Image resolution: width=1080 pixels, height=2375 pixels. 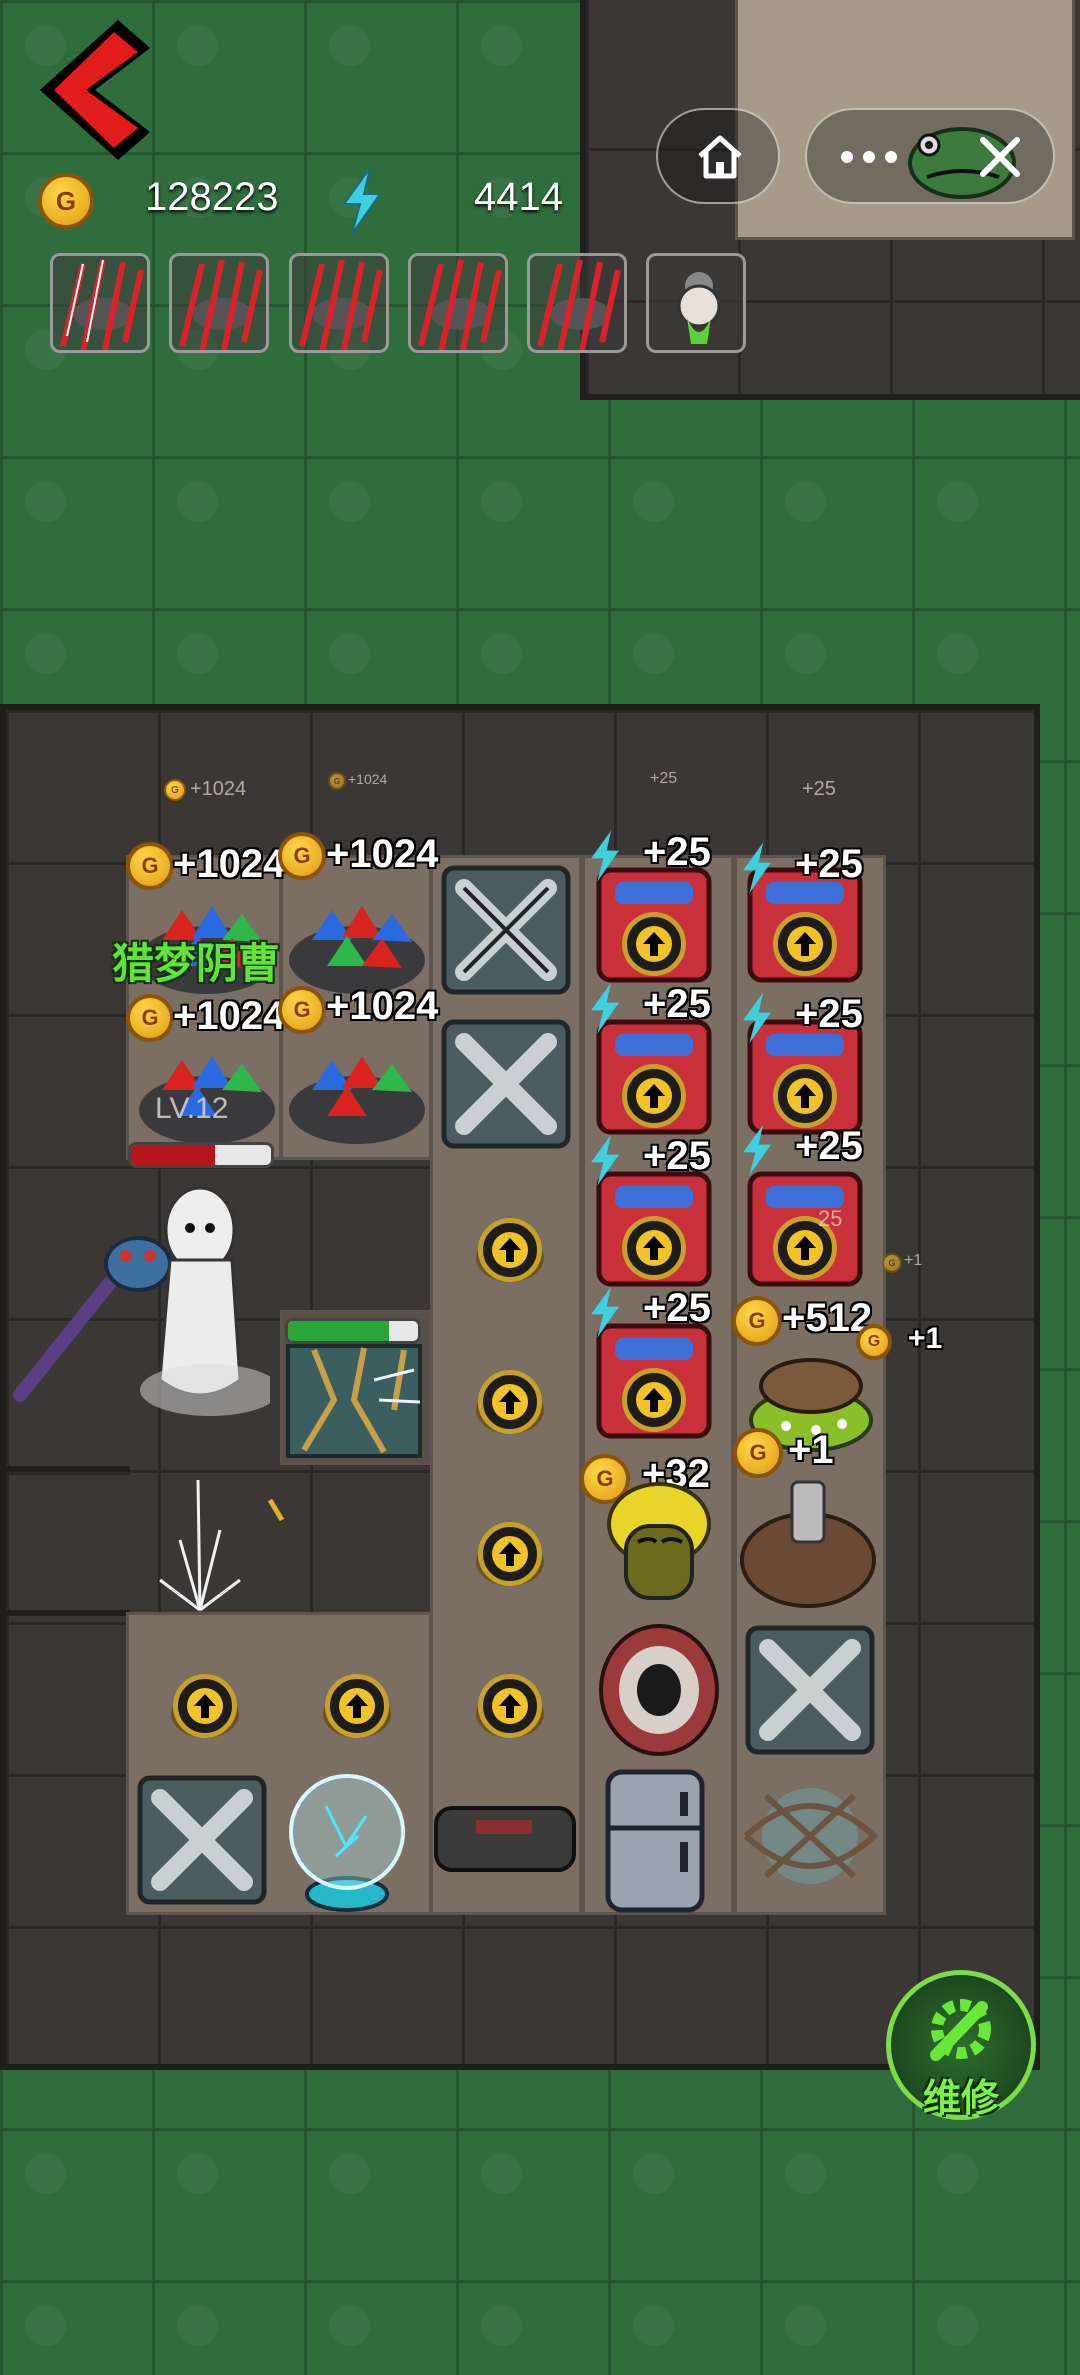 I want to click on close-icon, so click(x=1000, y=157).